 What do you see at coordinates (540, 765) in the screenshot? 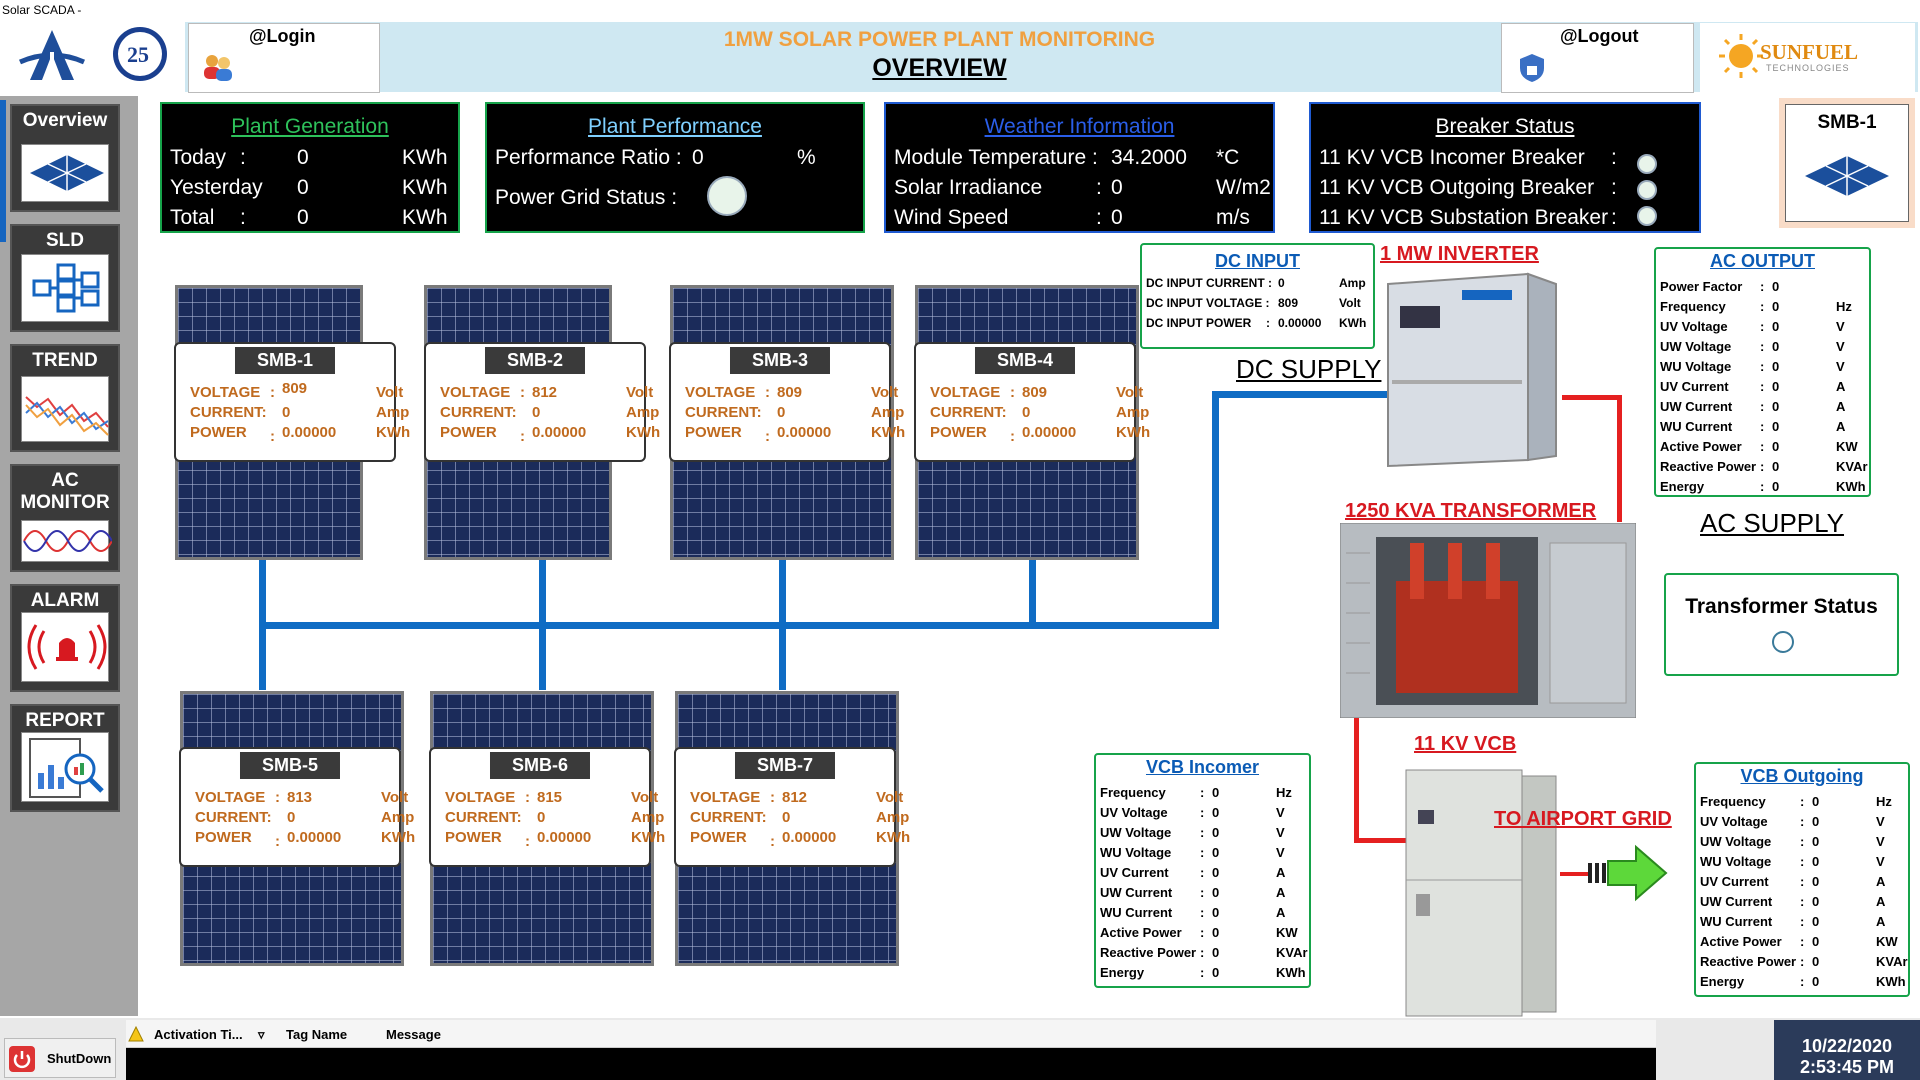
I see `smb-name: SMB-6` at bounding box center [540, 765].